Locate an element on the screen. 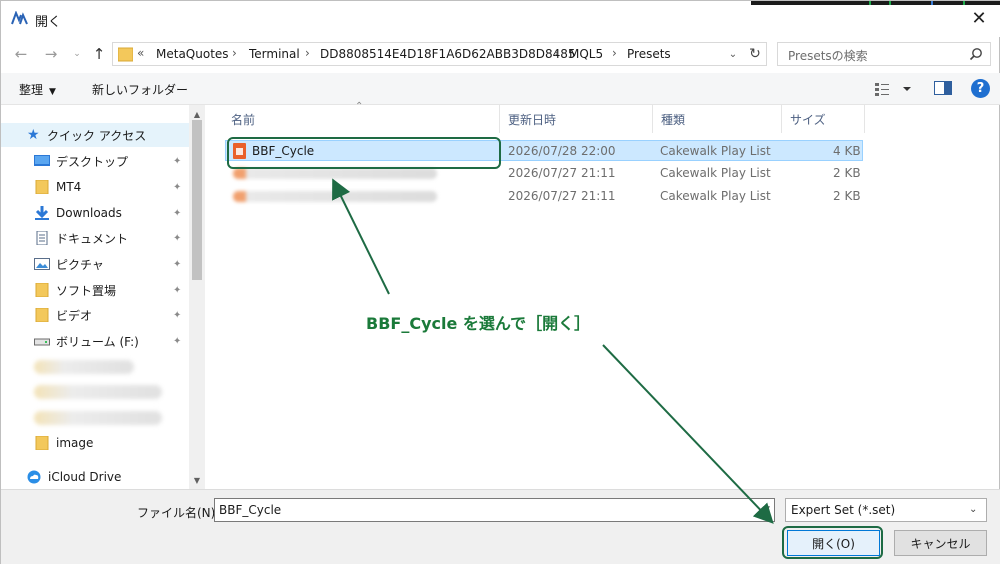 The height and width of the screenshot is (564, 1000). scroll-thumb is located at coordinates (197, 200).